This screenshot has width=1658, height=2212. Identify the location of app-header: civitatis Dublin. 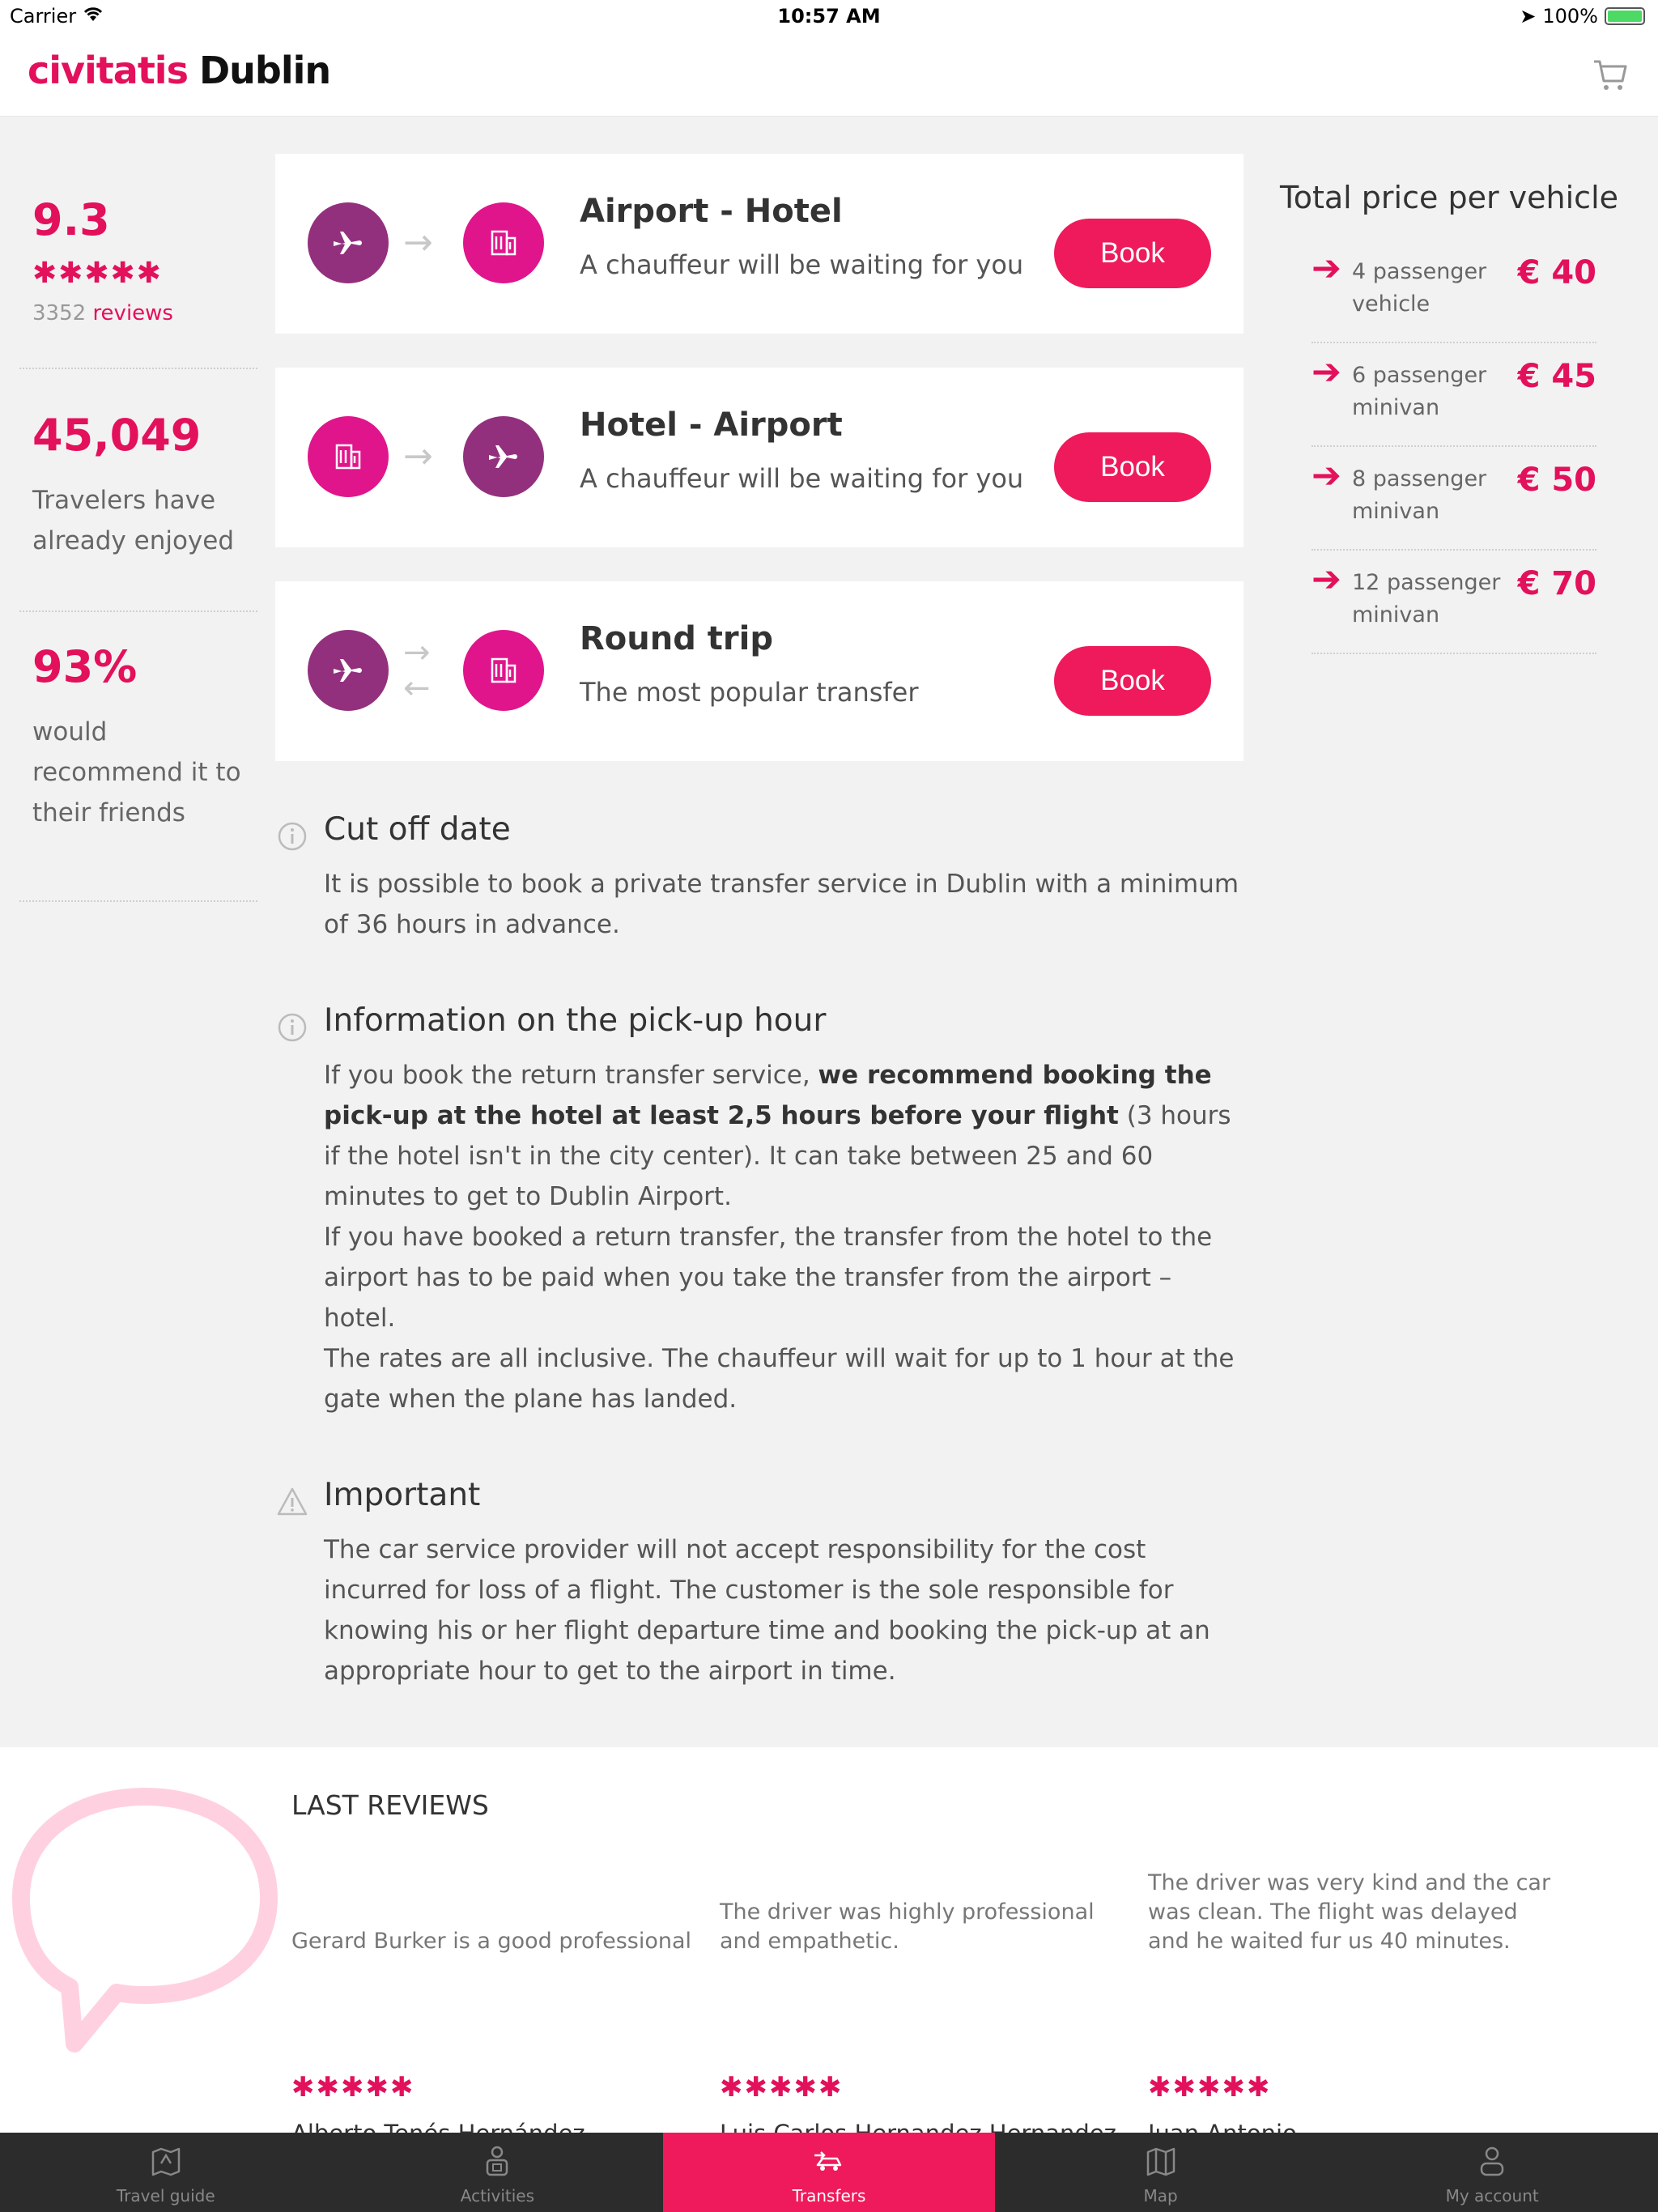
(829, 75).